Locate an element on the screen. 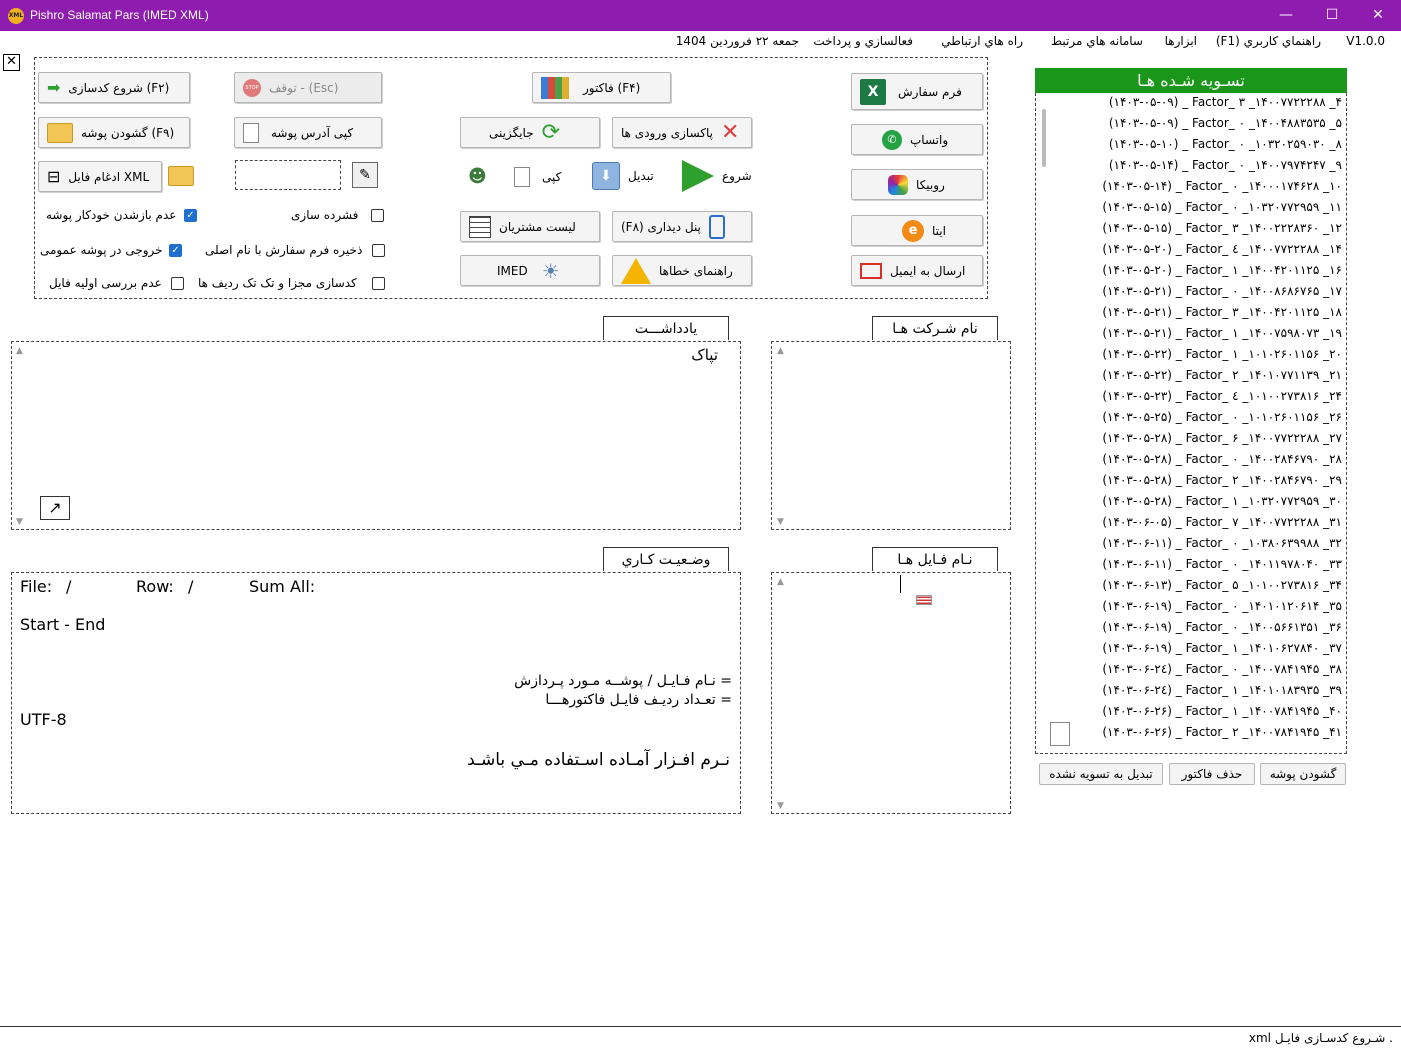  copy-button: کپی is located at coordinates (537, 177).